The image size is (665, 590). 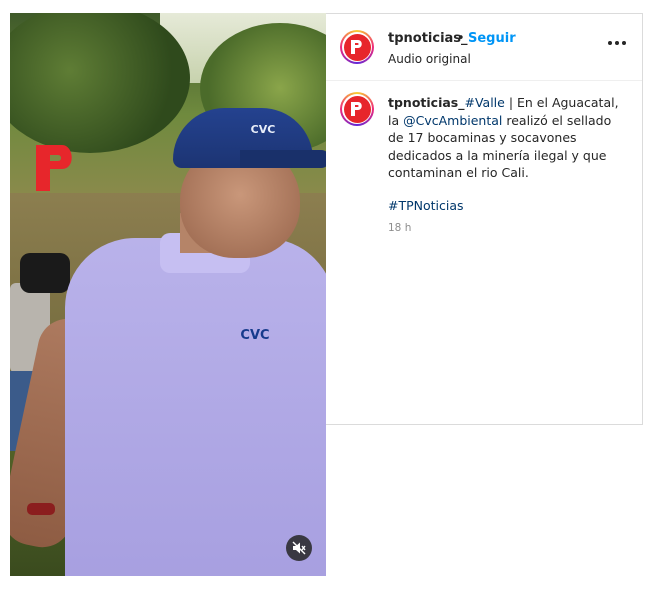 I want to click on mute-button, so click(x=299, y=548).